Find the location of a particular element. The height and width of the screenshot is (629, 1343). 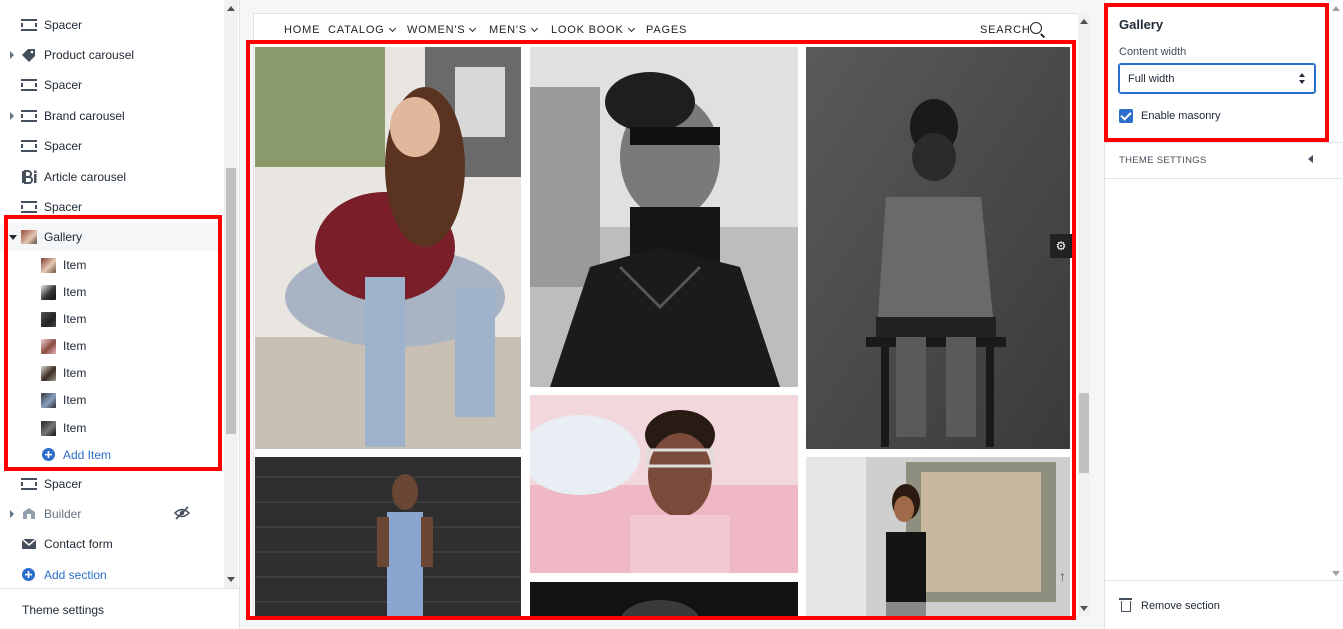

section-label: Brand carousel is located at coordinates (84, 116).